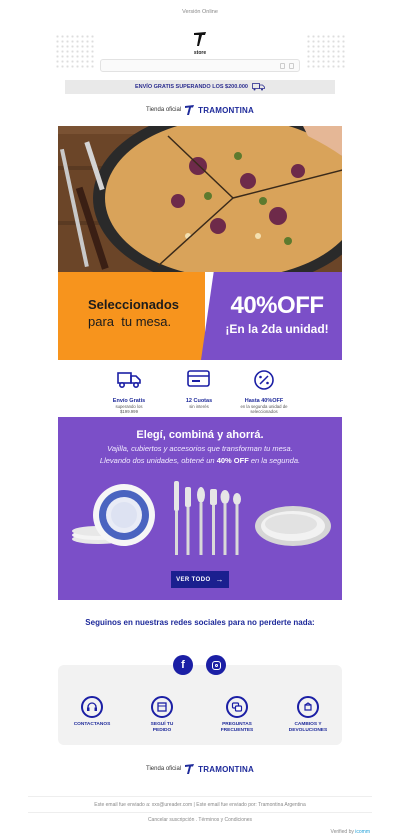 Image resolution: width=400 pixels, height=838 pixels. Describe the element at coordinates (362, 832) in the screenshot. I see `verified-brand: icomm` at that location.